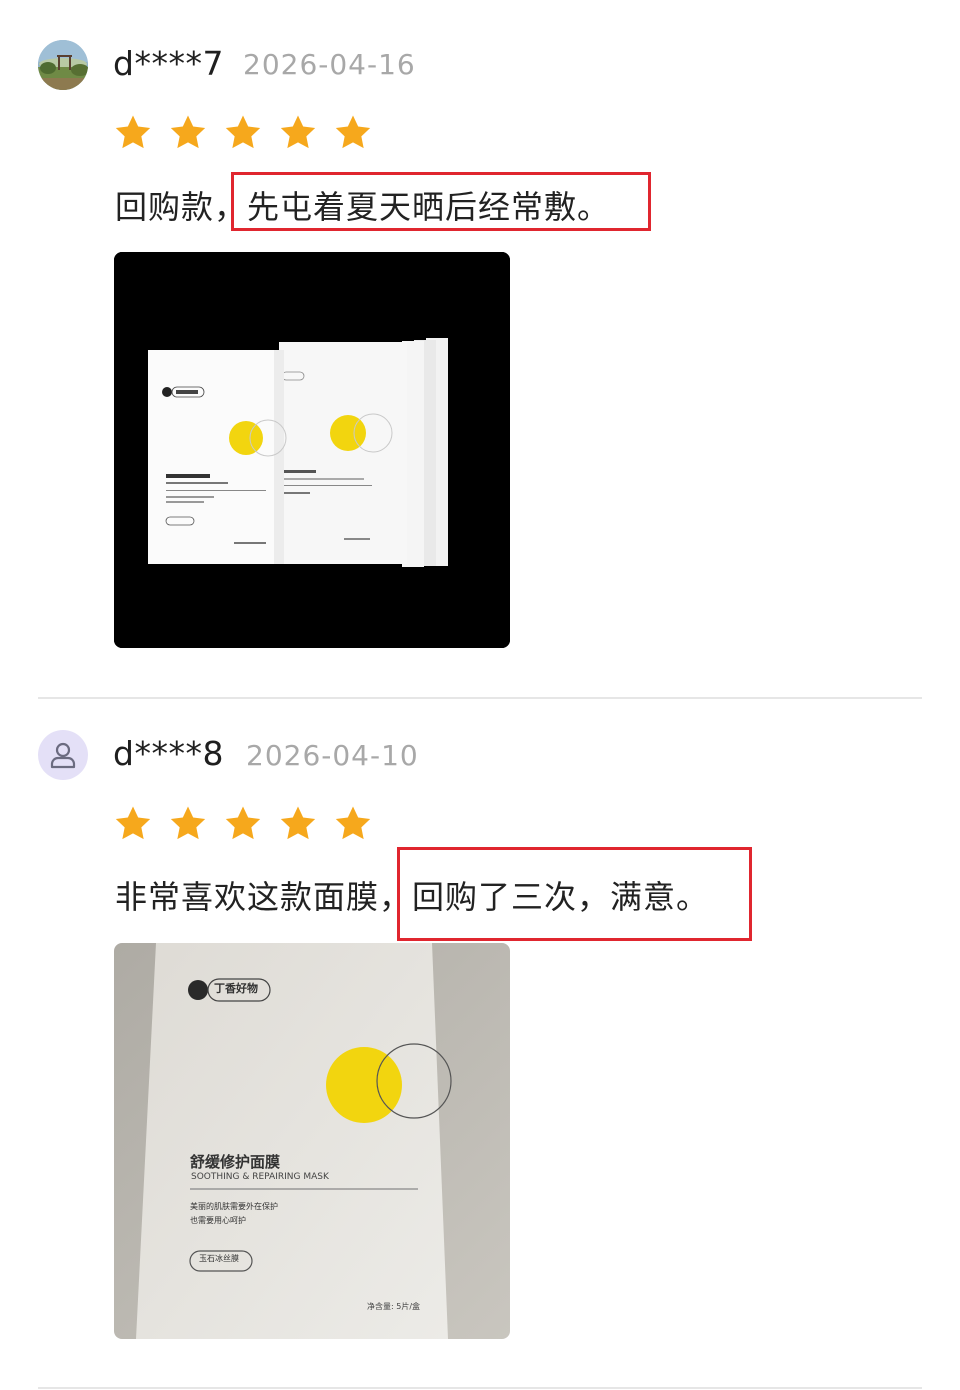 Image resolution: width=960 pixels, height=1390 pixels. Describe the element at coordinates (168, 63) in the screenshot. I see `username: d****7` at that location.